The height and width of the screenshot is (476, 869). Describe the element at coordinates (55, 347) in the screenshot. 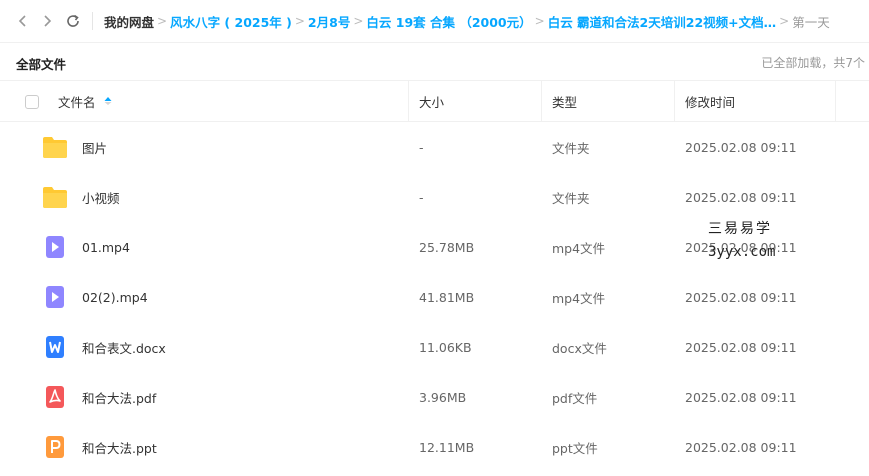

I see `word-file-icon` at that location.